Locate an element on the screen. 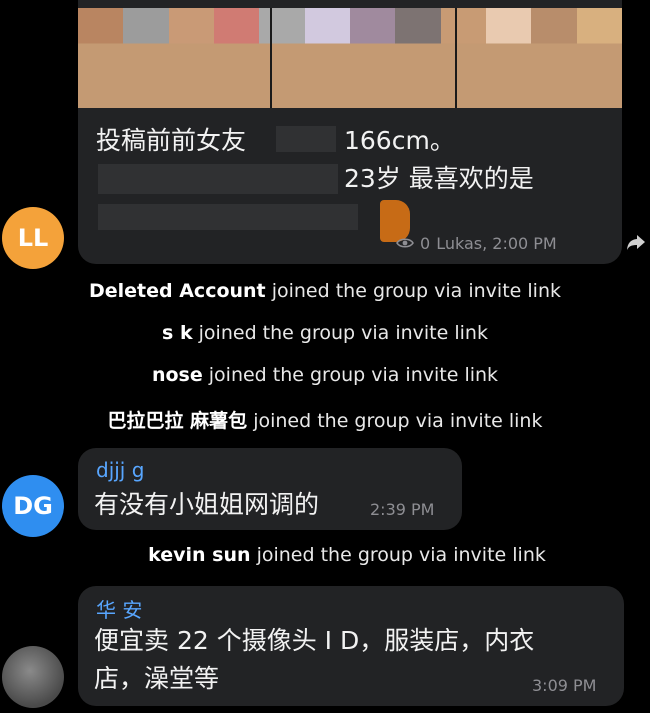 The image size is (650, 713). photo-collage is located at coordinates (350, 58).